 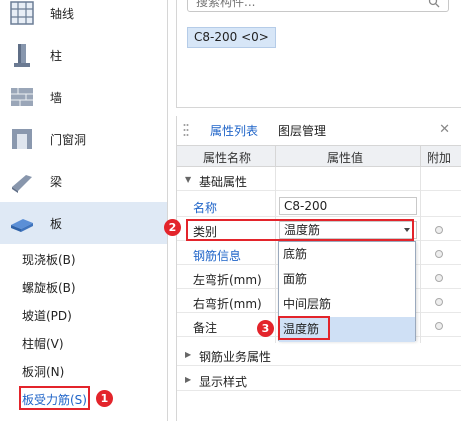 I want to click on wall-icon, so click(x=22, y=97).